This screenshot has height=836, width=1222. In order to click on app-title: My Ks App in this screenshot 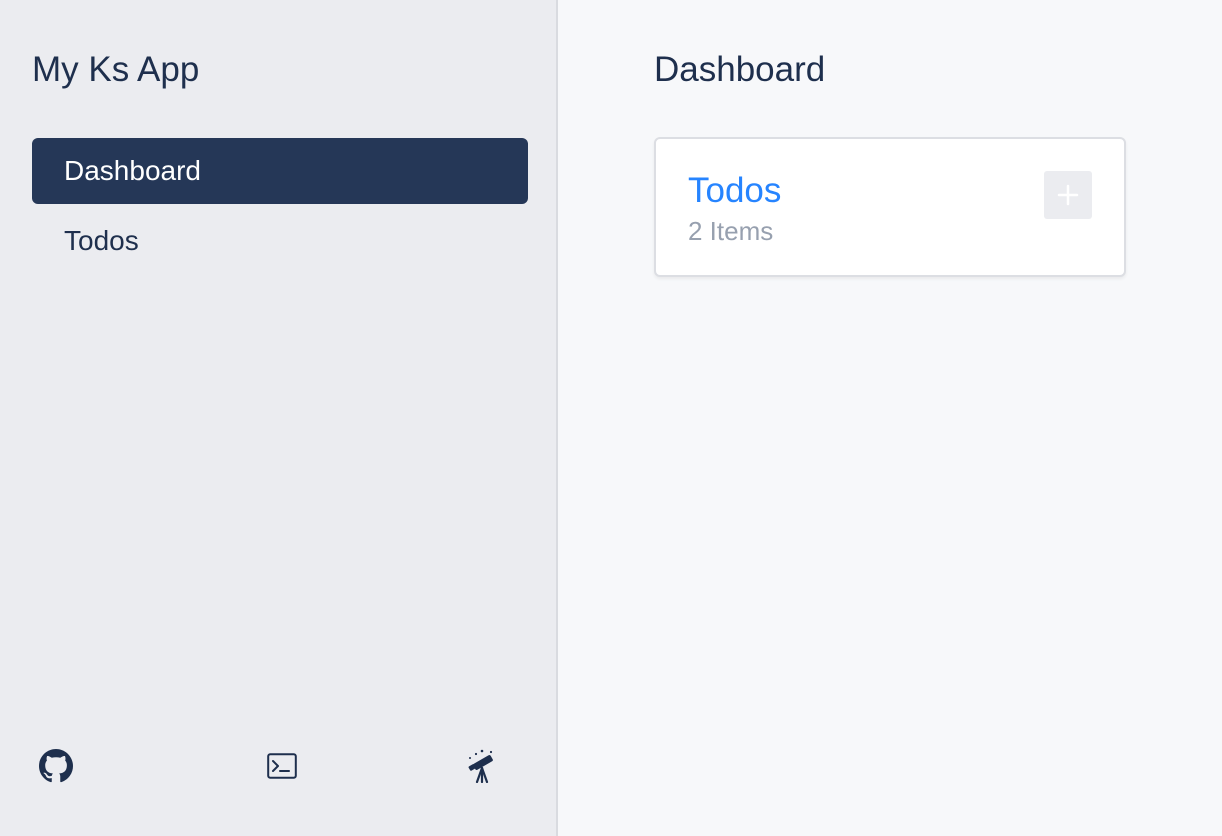, I will do `click(116, 69)`.